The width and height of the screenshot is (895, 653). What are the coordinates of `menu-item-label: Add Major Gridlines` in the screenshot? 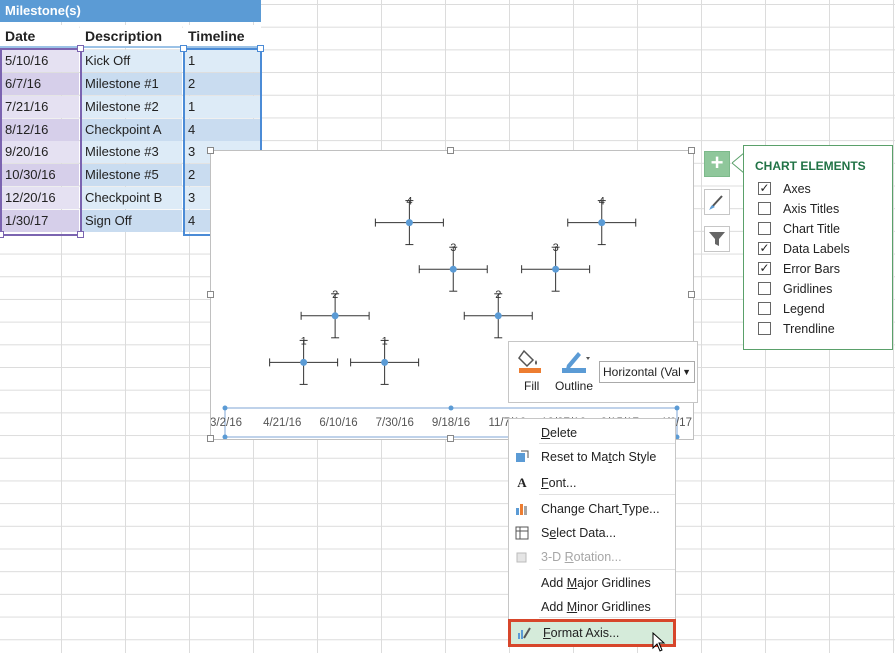 It's located at (596, 583).